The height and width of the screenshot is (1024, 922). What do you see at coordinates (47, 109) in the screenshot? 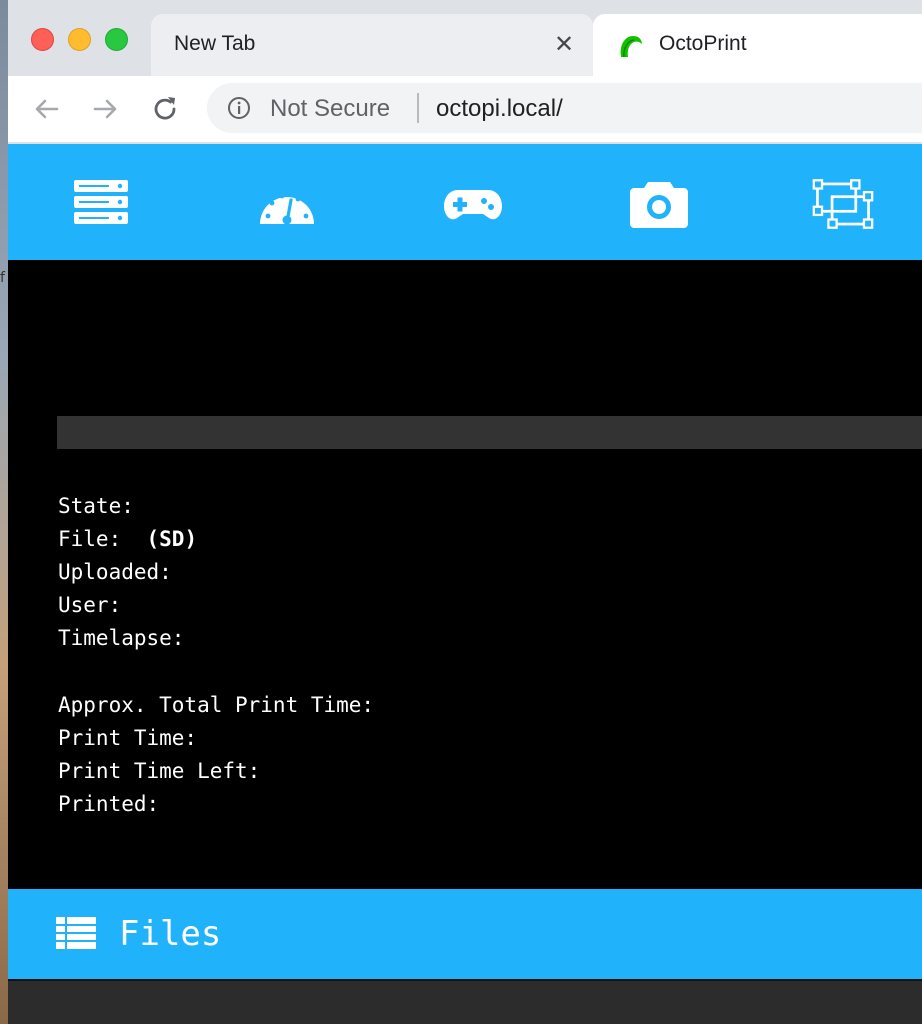
I see `back-arrow-icon` at bounding box center [47, 109].